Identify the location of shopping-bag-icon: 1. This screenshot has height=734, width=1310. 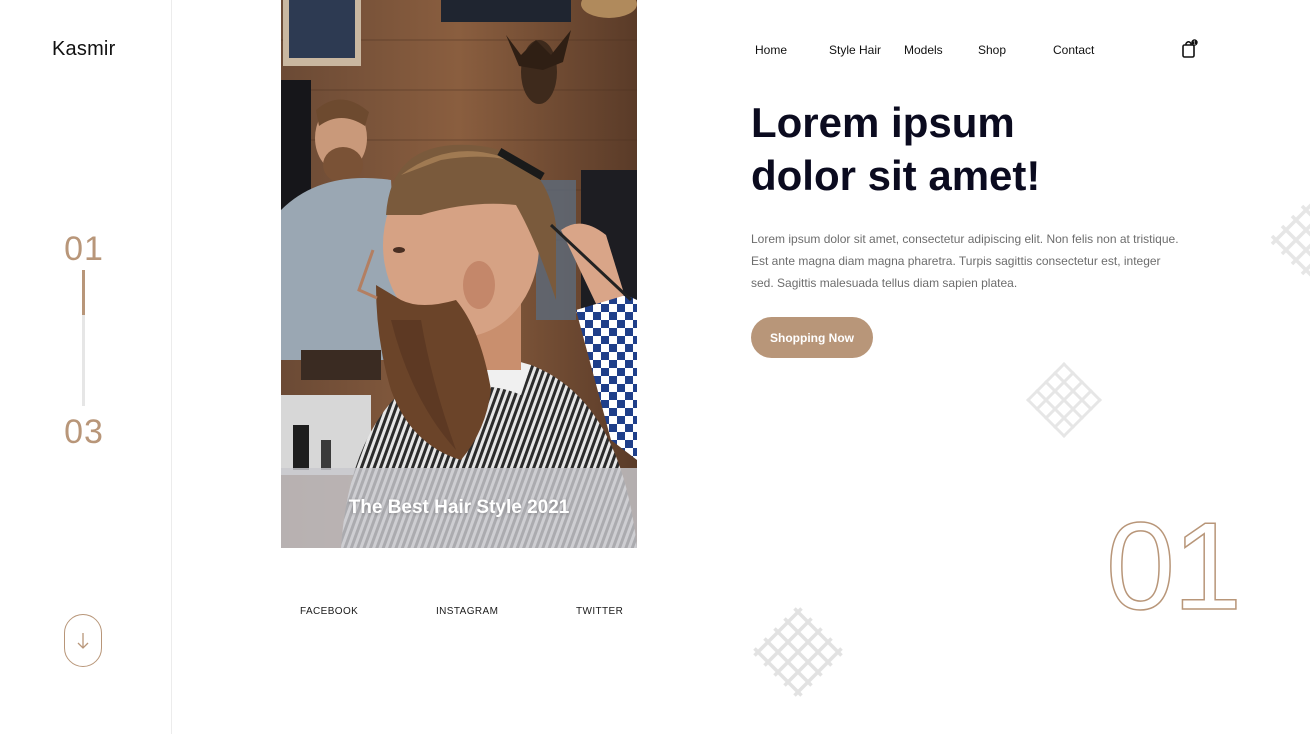
(1190, 48).